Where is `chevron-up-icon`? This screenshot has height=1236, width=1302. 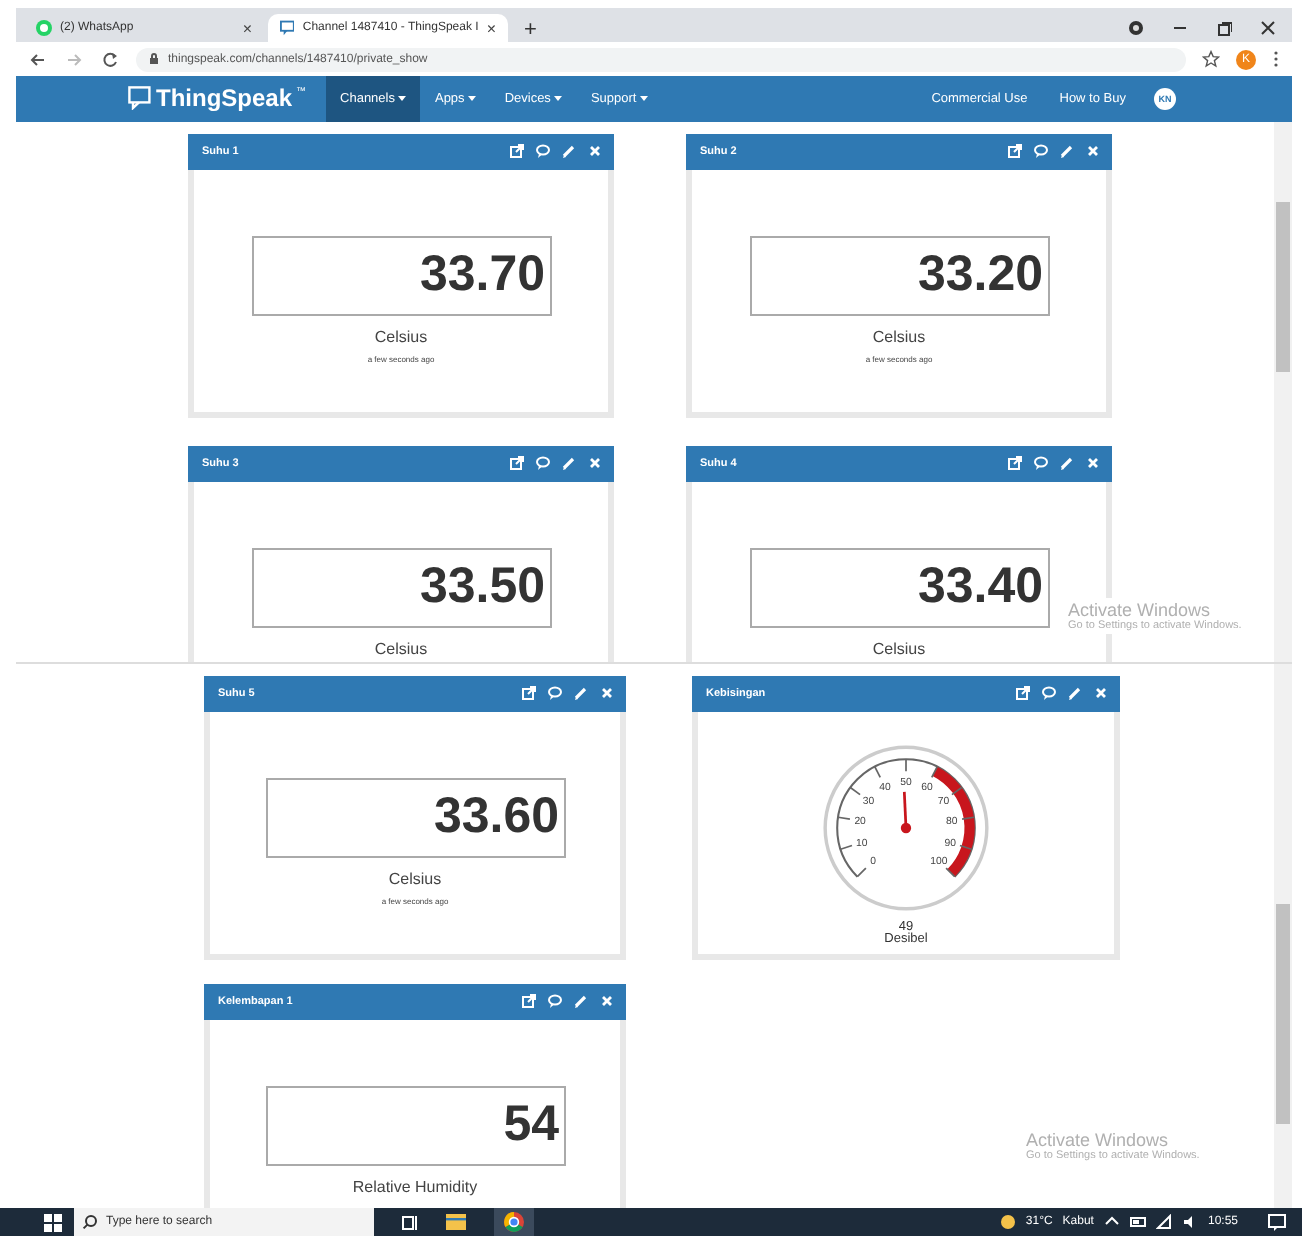 chevron-up-icon is located at coordinates (1111, 1222).